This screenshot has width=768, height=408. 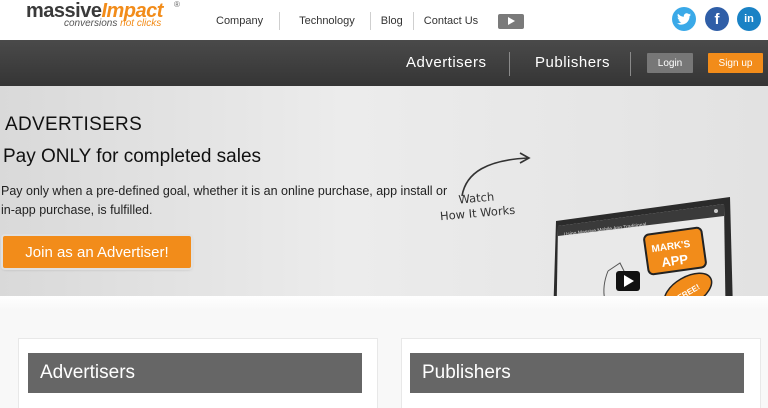 I want to click on nav-technology: Technology, so click(x=327, y=21).